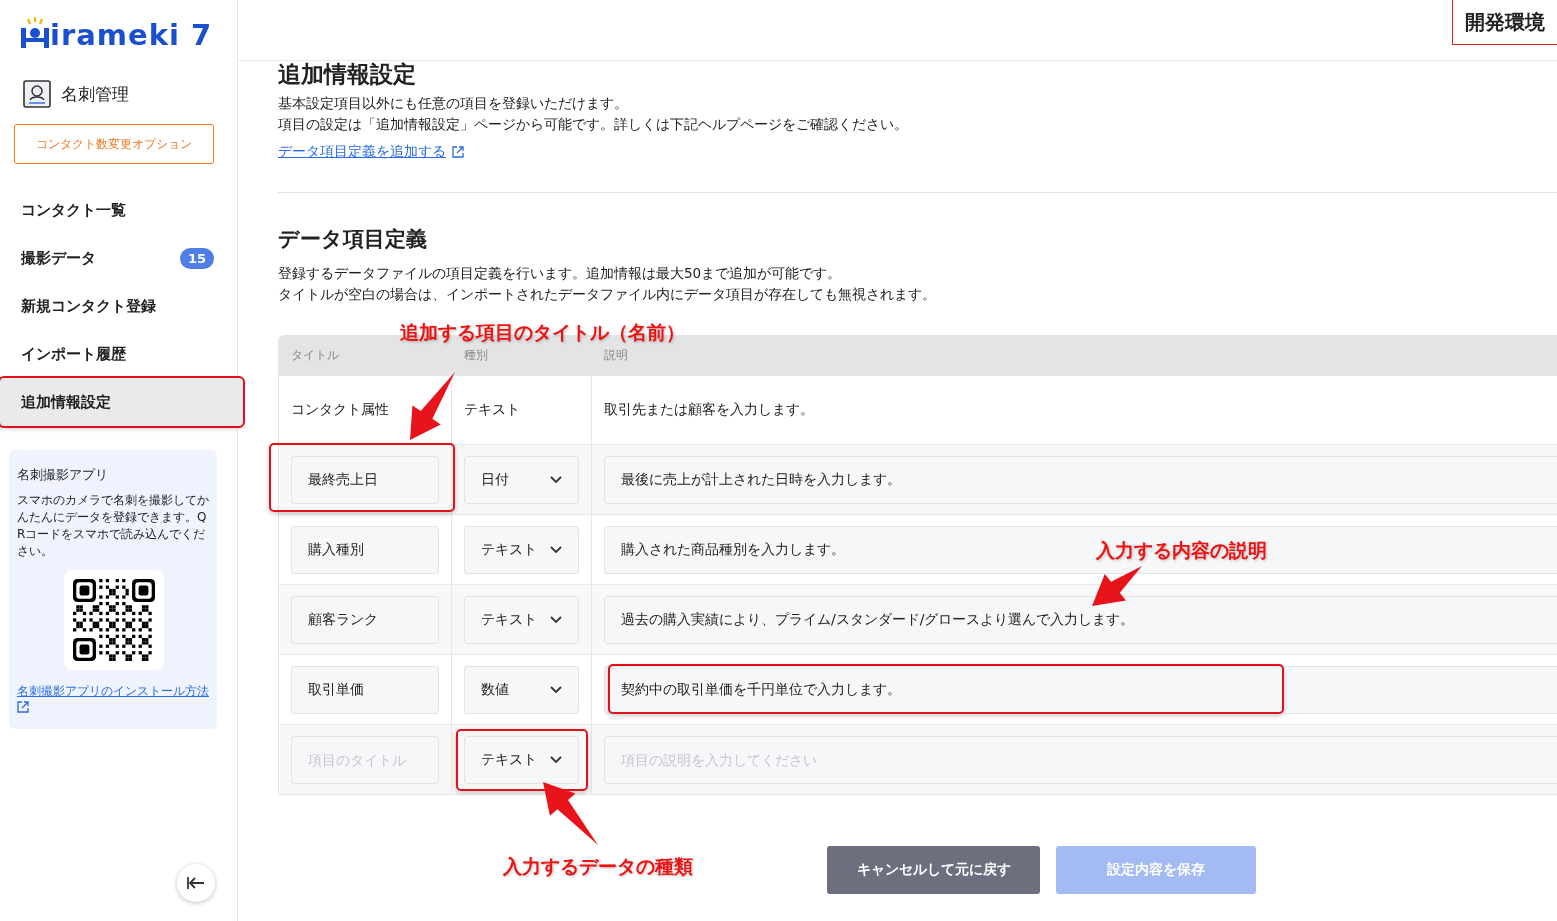  What do you see at coordinates (365, 689) in the screenshot?
I see `title-field: 取引単価` at bounding box center [365, 689].